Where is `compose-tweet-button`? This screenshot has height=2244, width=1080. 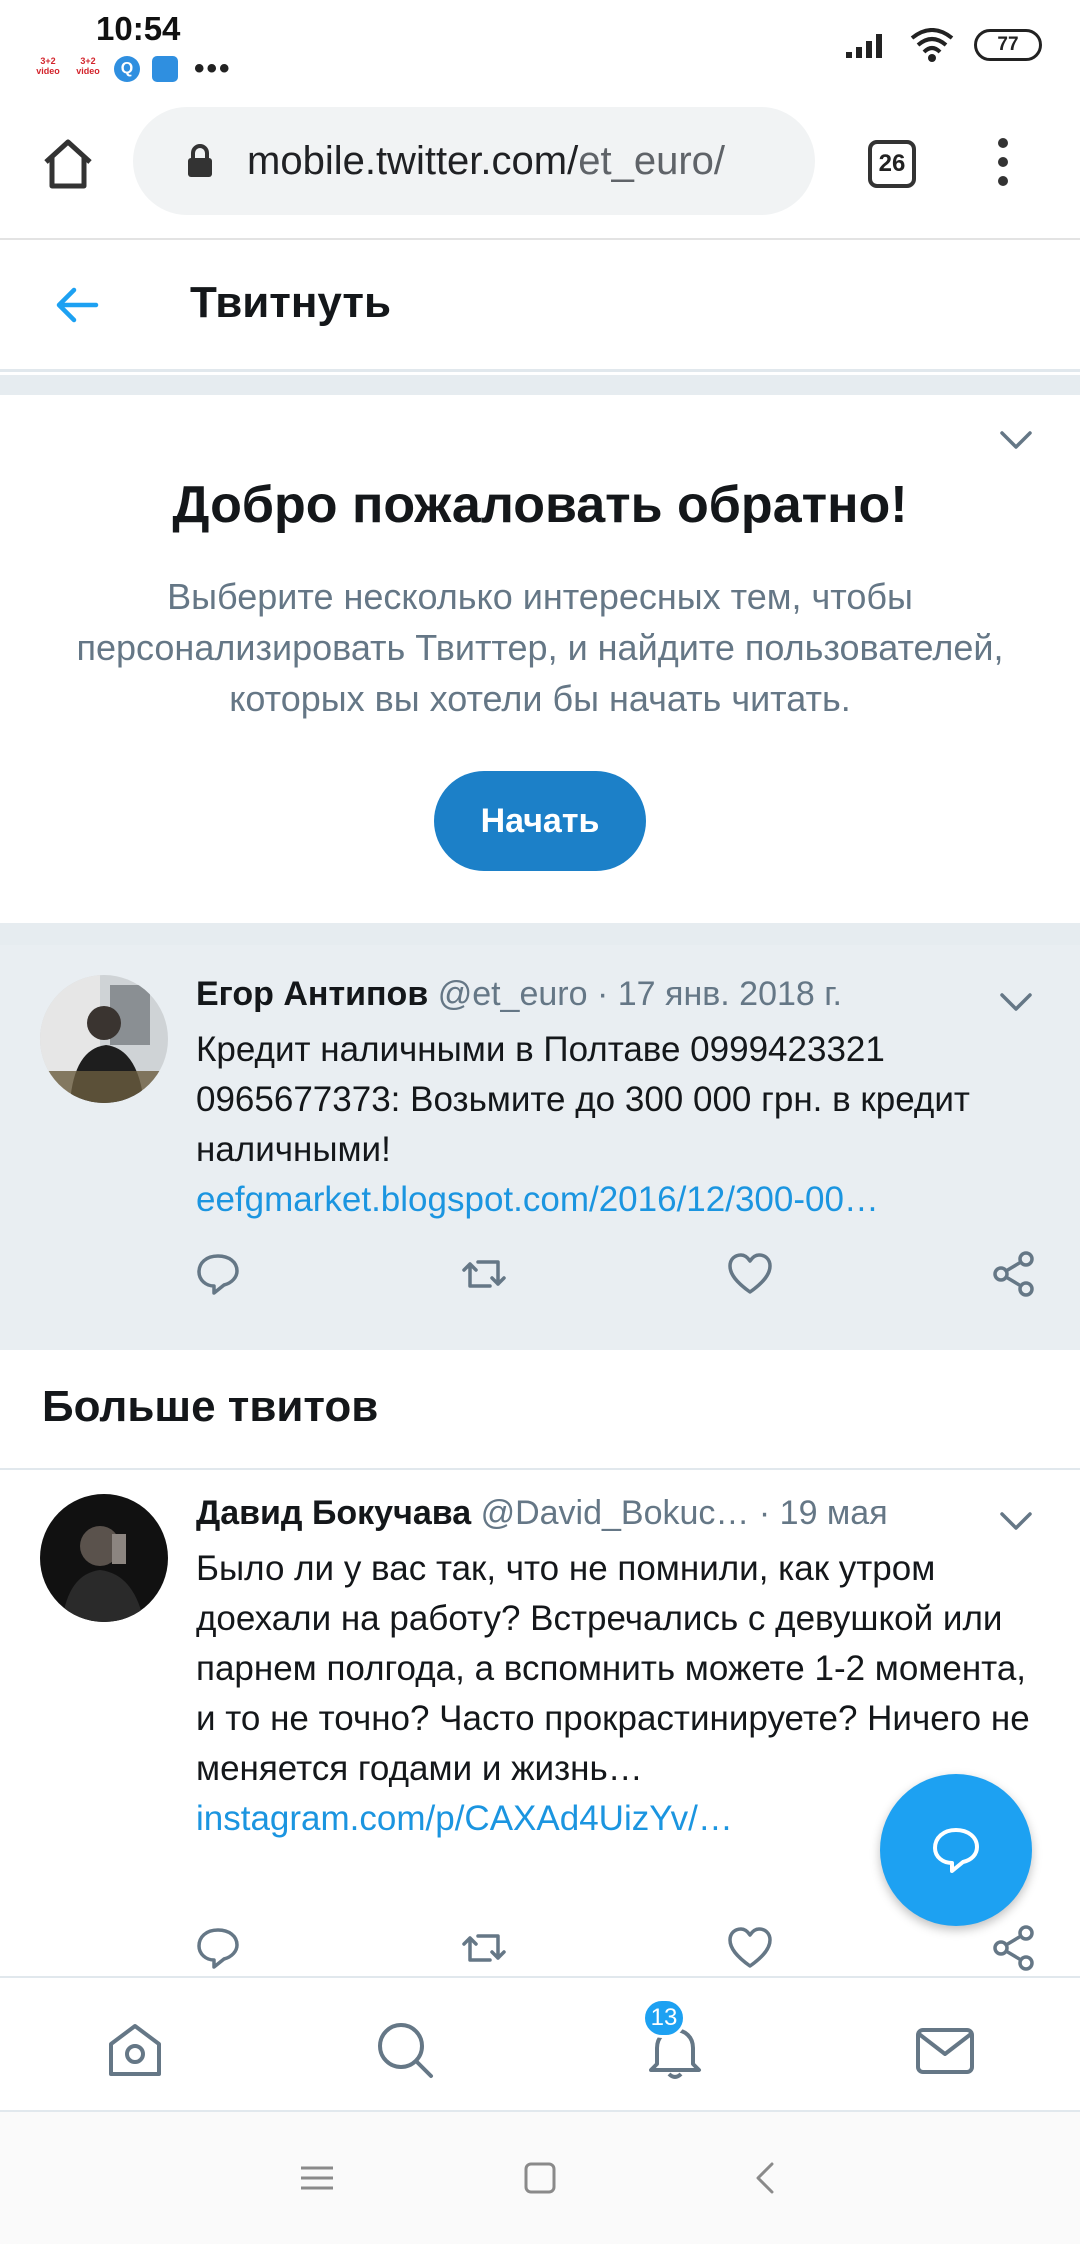 compose-tweet-button is located at coordinates (956, 1850).